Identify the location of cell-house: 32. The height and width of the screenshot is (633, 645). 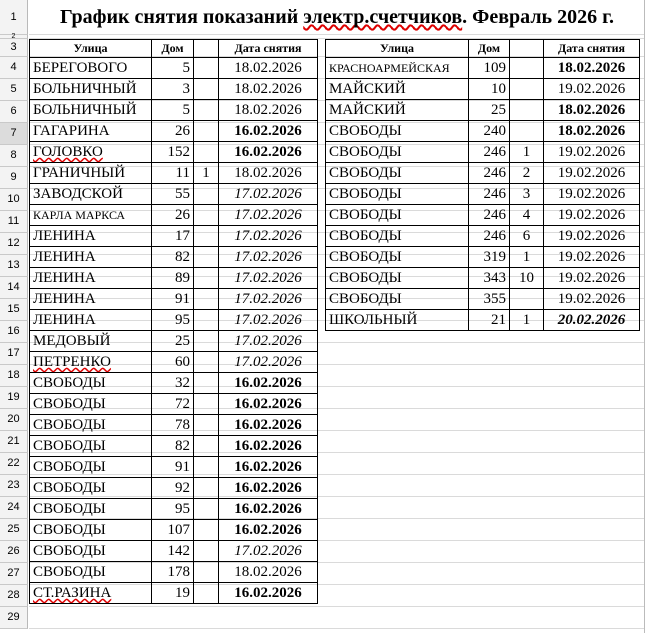
(172, 383).